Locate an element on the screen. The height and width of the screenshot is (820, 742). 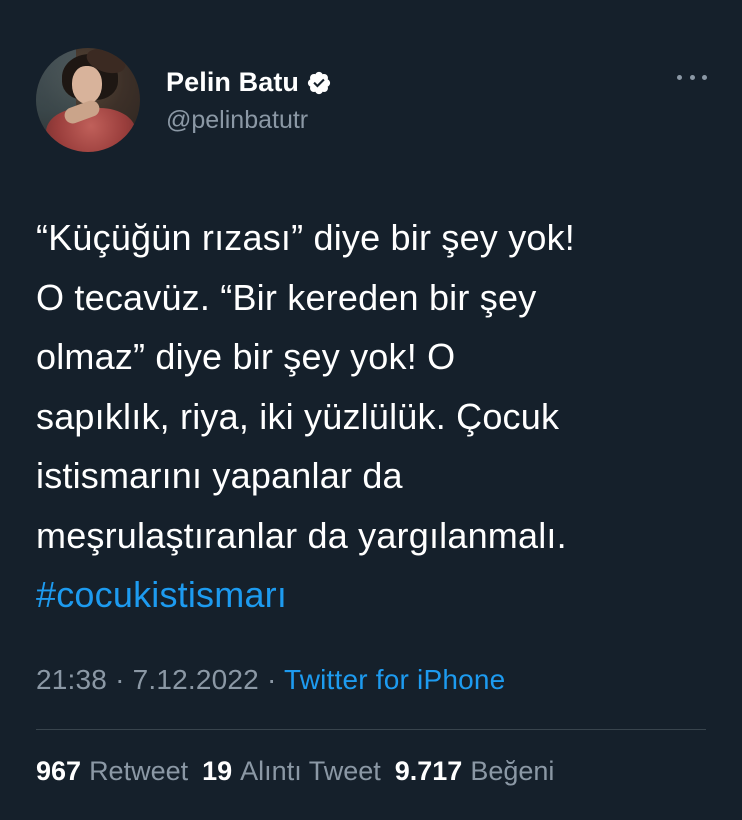
tweet-text-line: sapıklık, riya, iki yüzlülük. Çocuk is located at coordinates (298, 416).